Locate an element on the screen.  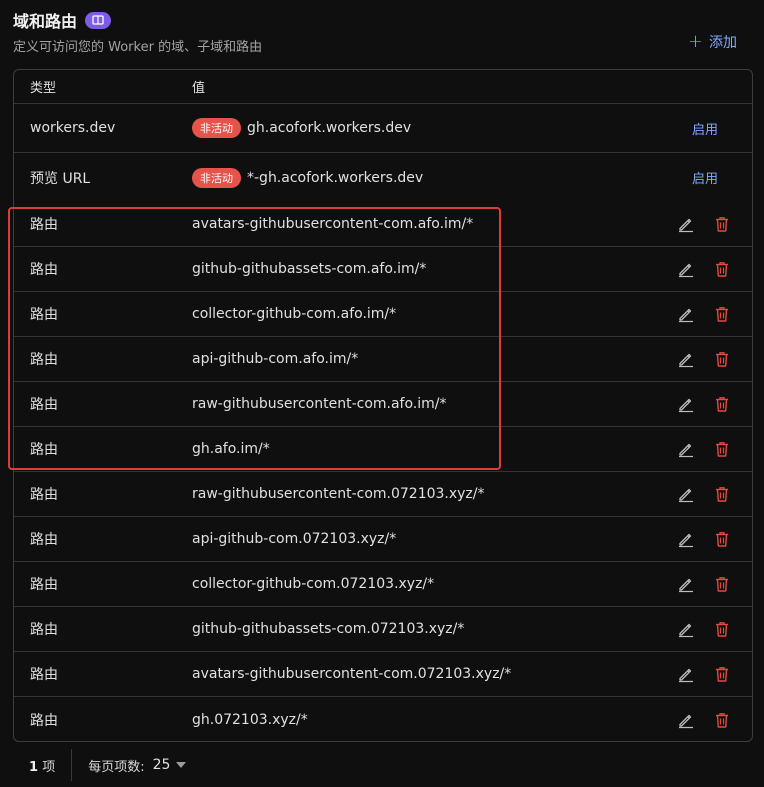
total-count: 1 项 is located at coordinates (42, 765).